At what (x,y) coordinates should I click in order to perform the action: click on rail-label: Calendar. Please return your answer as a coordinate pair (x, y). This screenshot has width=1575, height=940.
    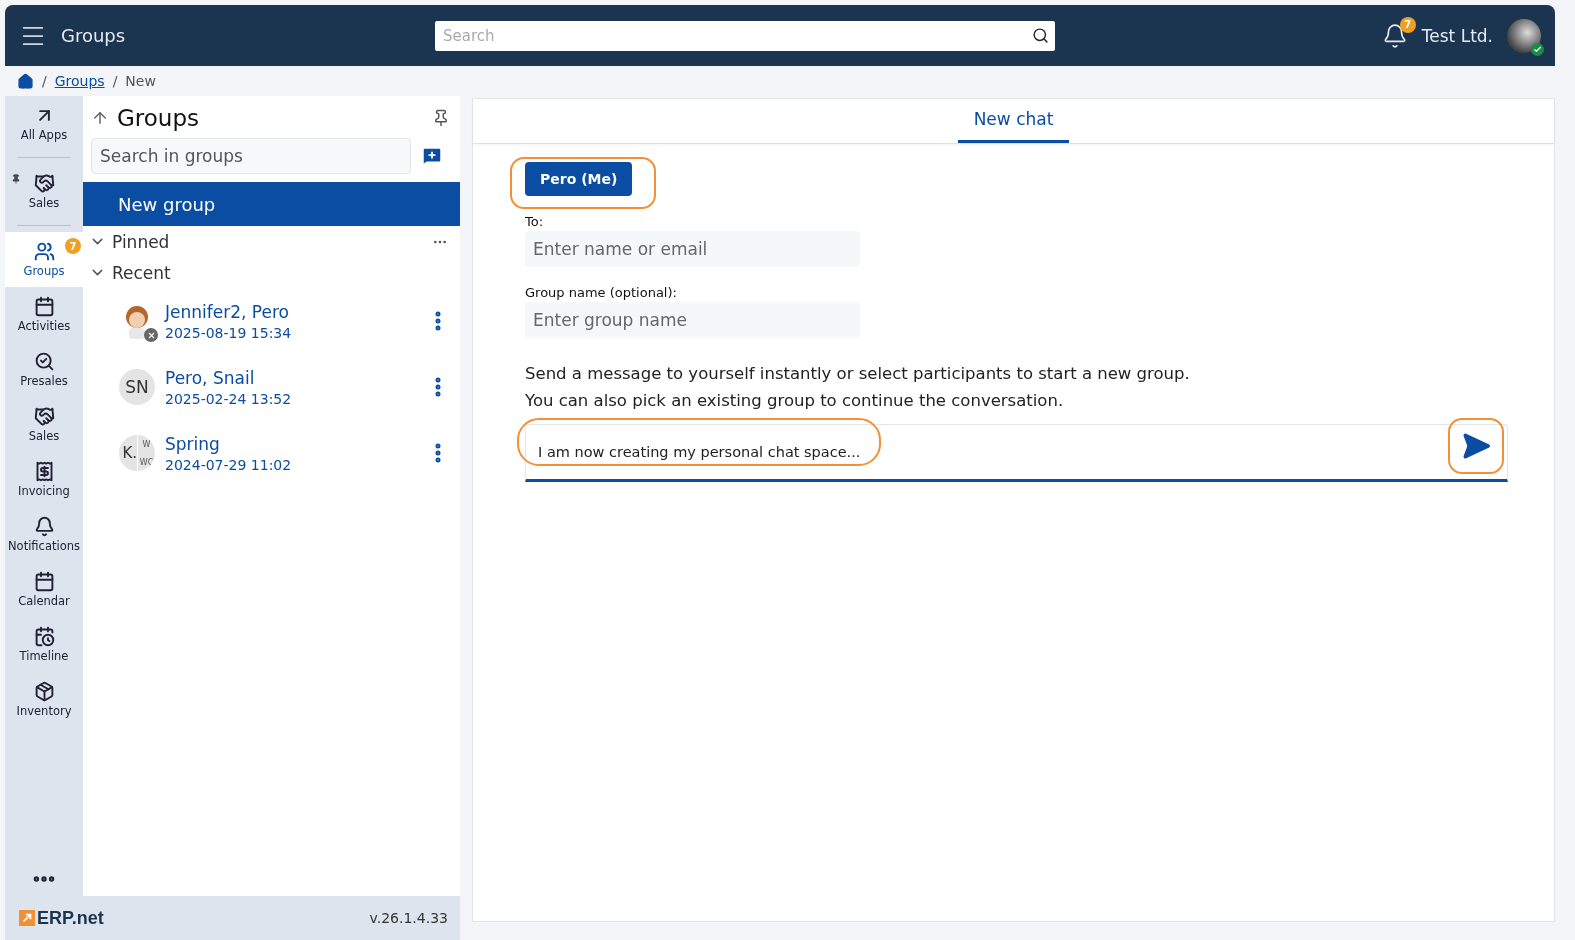
    Looking at the image, I should click on (44, 601).